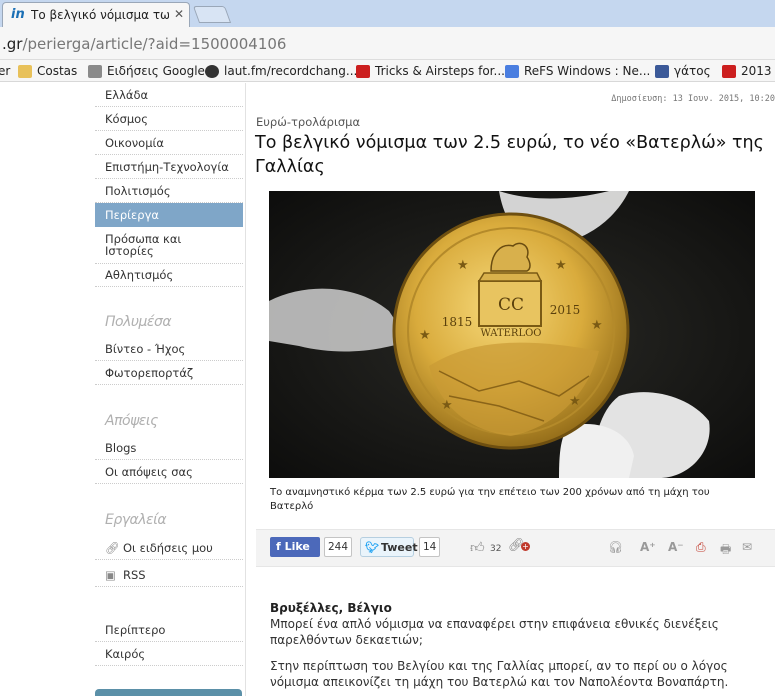 Image resolution: width=775 pixels, height=696 pixels. Describe the element at coordinates (295, 547) in the screenshot. I see `facebook-like-button: f Like` at that location.